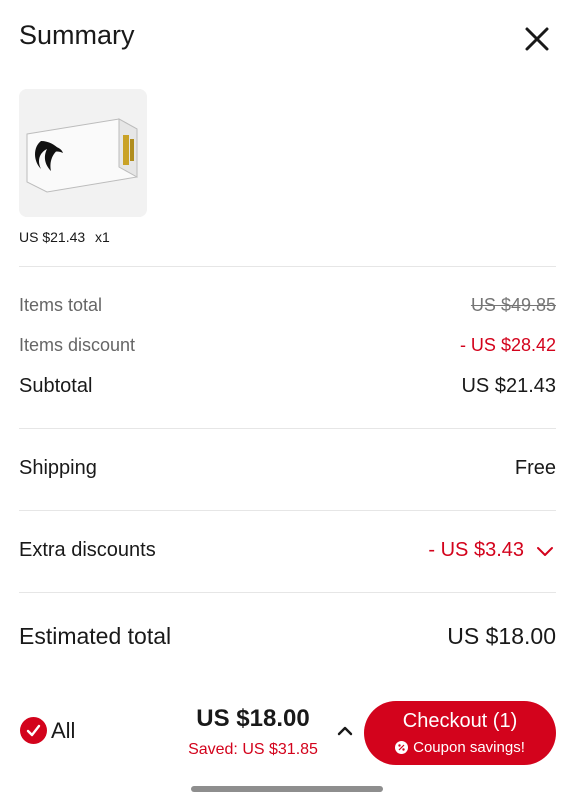 The width and height of the screenshot is (575, 800). Describe the element at coordinates (77, 345) in the screenshot. I see `items-discount-label: Items discount` at that location.